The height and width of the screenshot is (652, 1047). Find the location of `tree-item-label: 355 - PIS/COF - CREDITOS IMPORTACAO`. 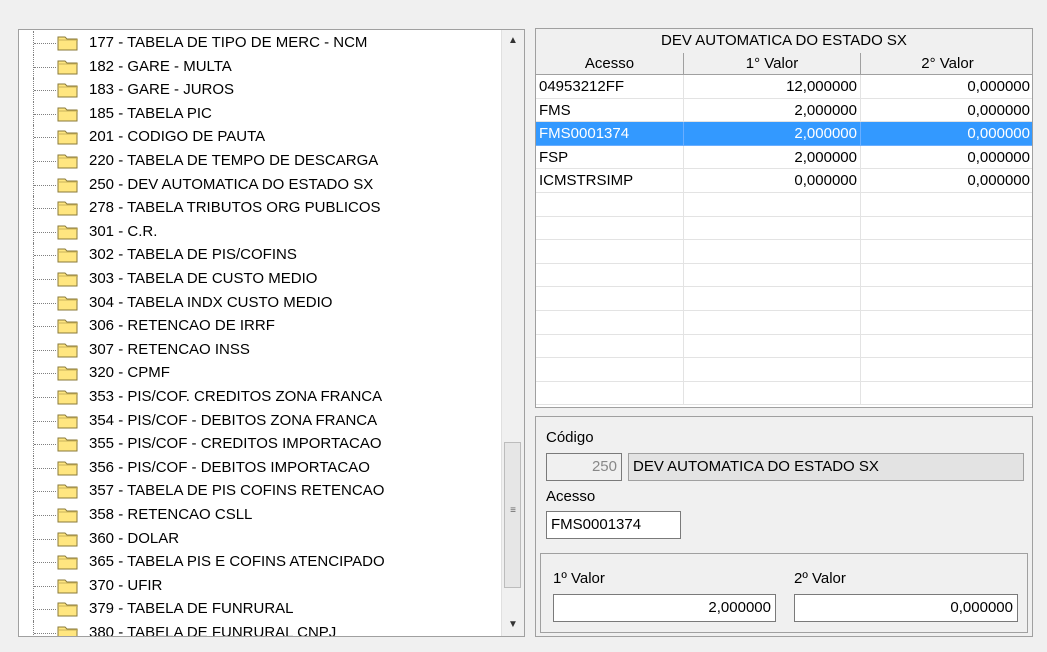

tree-item-label: 355 - PIS/COF - CREDITOS IMPORTACAO is located at coordinates (235, 444).